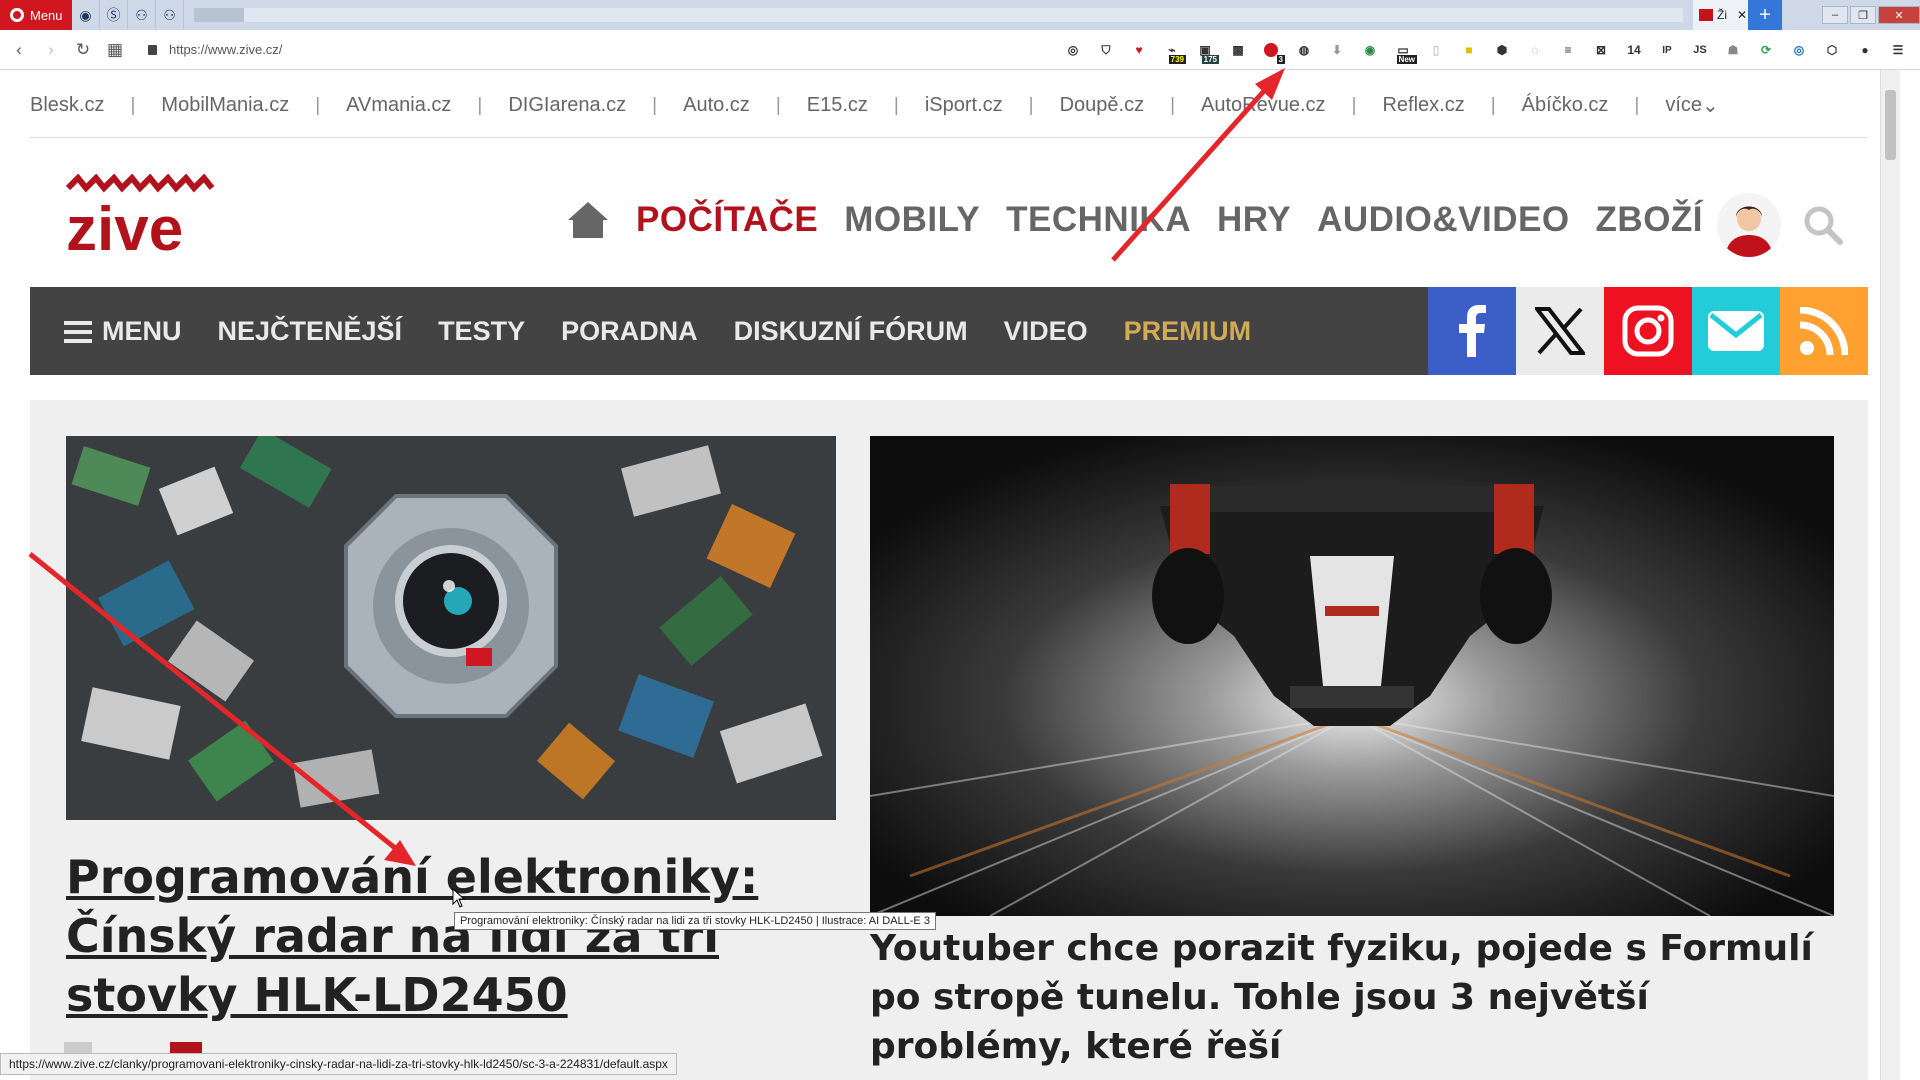 Image resolution: width=1920 pixels, height=1080 pixels. Describe the element at coordinates (629, 331) in the screenshot. I see `menu-item-3: PORADNA` at that location.